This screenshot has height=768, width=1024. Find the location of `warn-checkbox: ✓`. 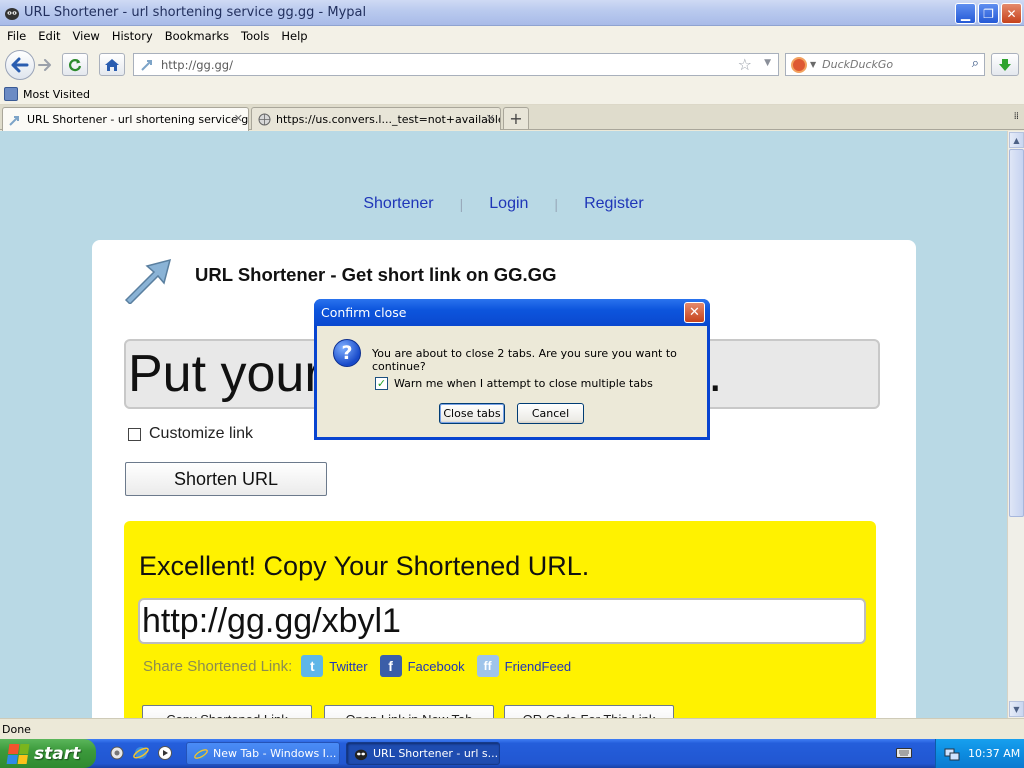

warn-checkbox: ✓ is located at coordinates (381, 383).